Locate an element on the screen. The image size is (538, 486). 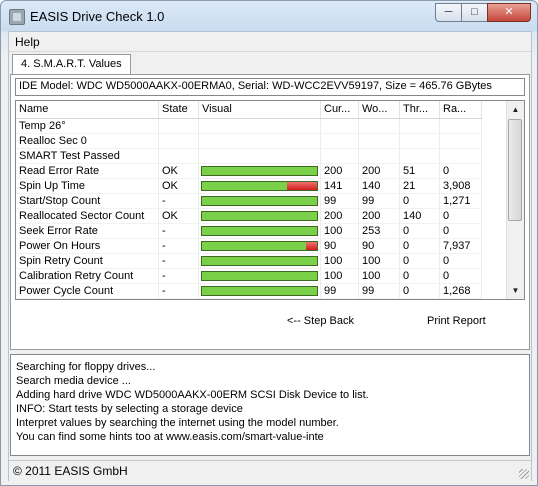
cell-name: Read Error Rate is located at coordinates (87, 171).